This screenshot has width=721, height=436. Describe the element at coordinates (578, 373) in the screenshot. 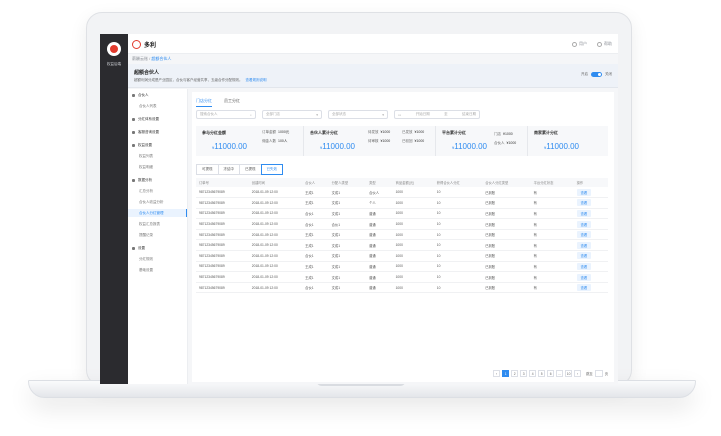

I see `next-page-button: ›` at that location.